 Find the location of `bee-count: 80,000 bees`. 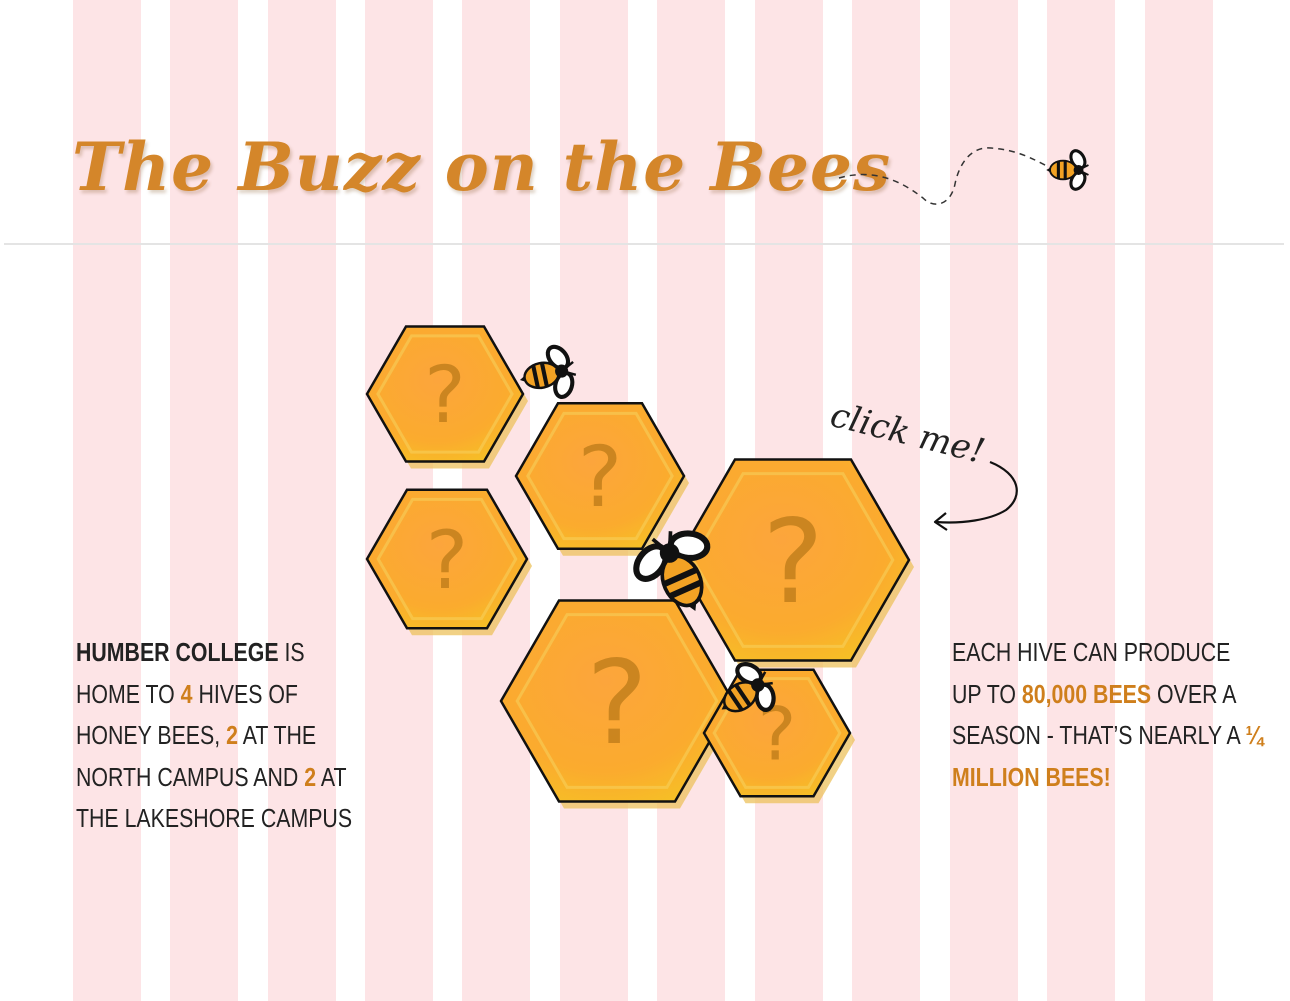

bee-count: 80,000 bees is located at coordinates (1086, 693).